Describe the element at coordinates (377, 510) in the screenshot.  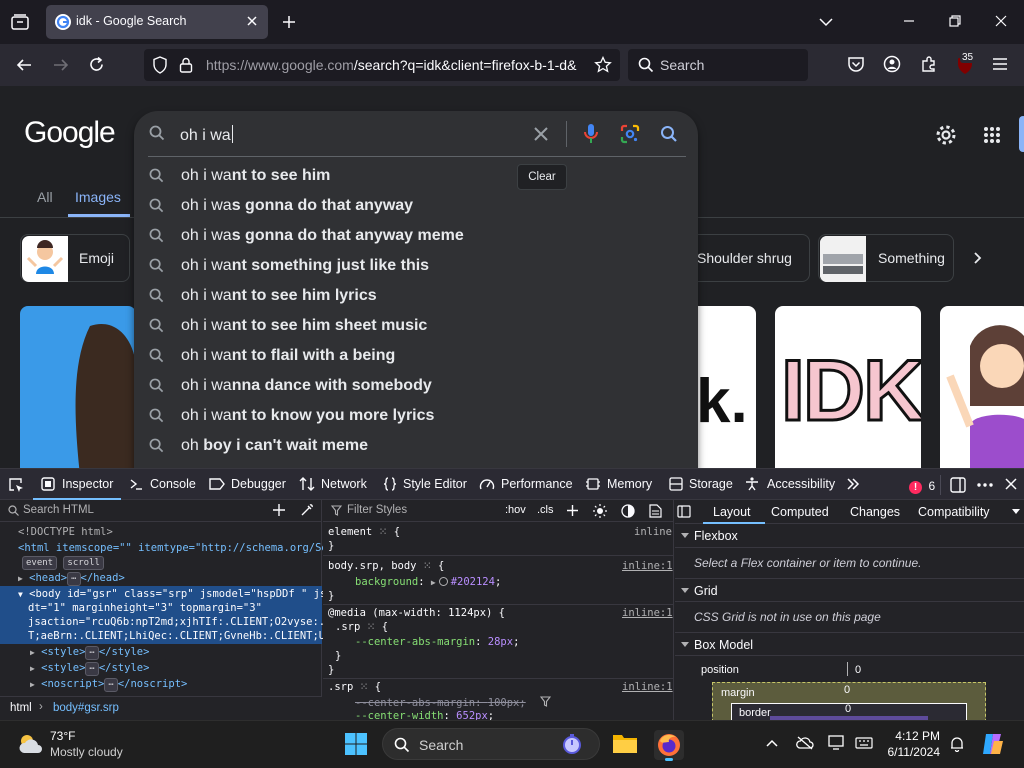
I see `filter-styles-input: Filter Styles` at that location.